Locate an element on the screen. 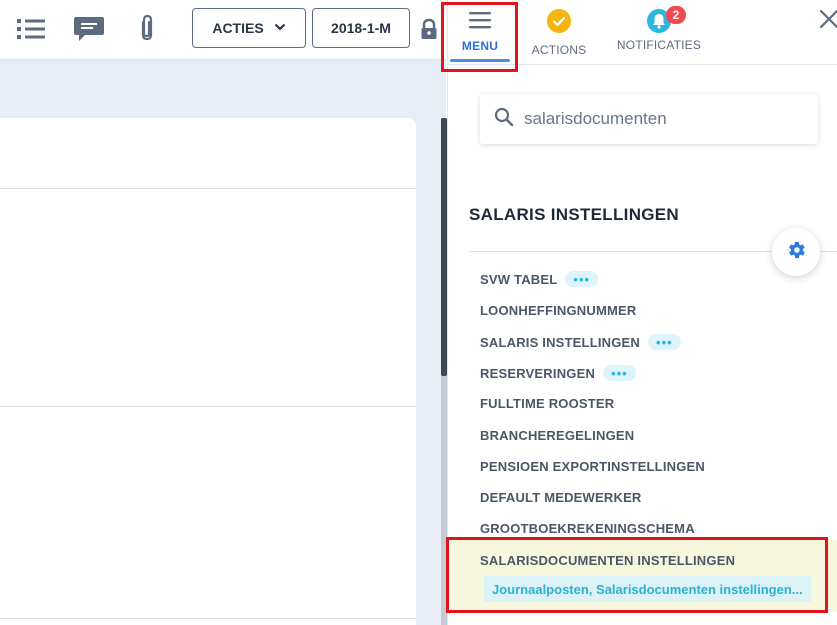  chevron-down-icon is located at coordinates (280, 28).